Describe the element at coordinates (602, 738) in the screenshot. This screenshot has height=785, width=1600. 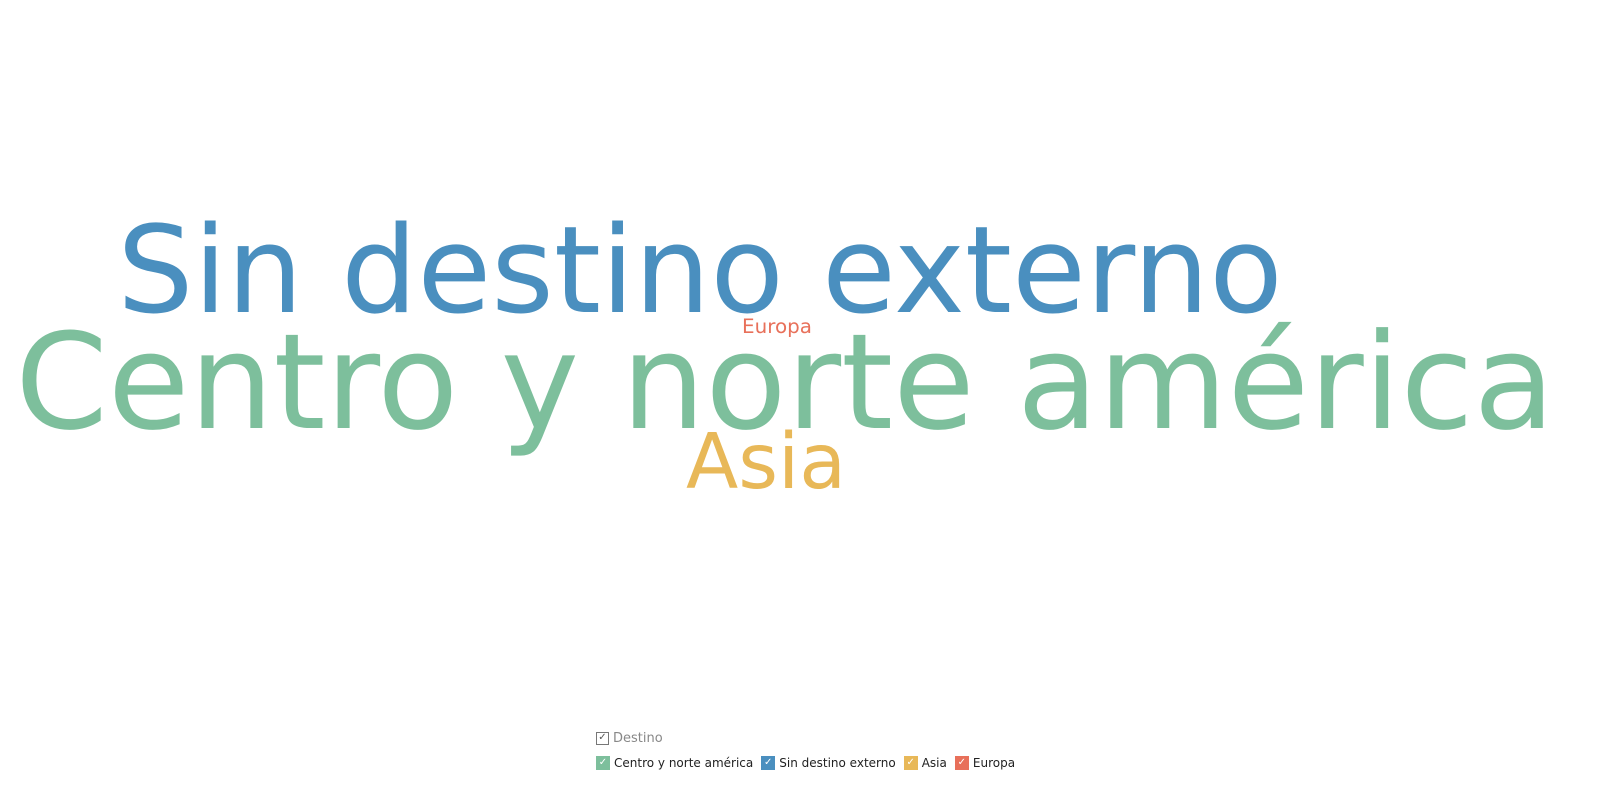
I see `checkbox-icon: ✓` at that location.